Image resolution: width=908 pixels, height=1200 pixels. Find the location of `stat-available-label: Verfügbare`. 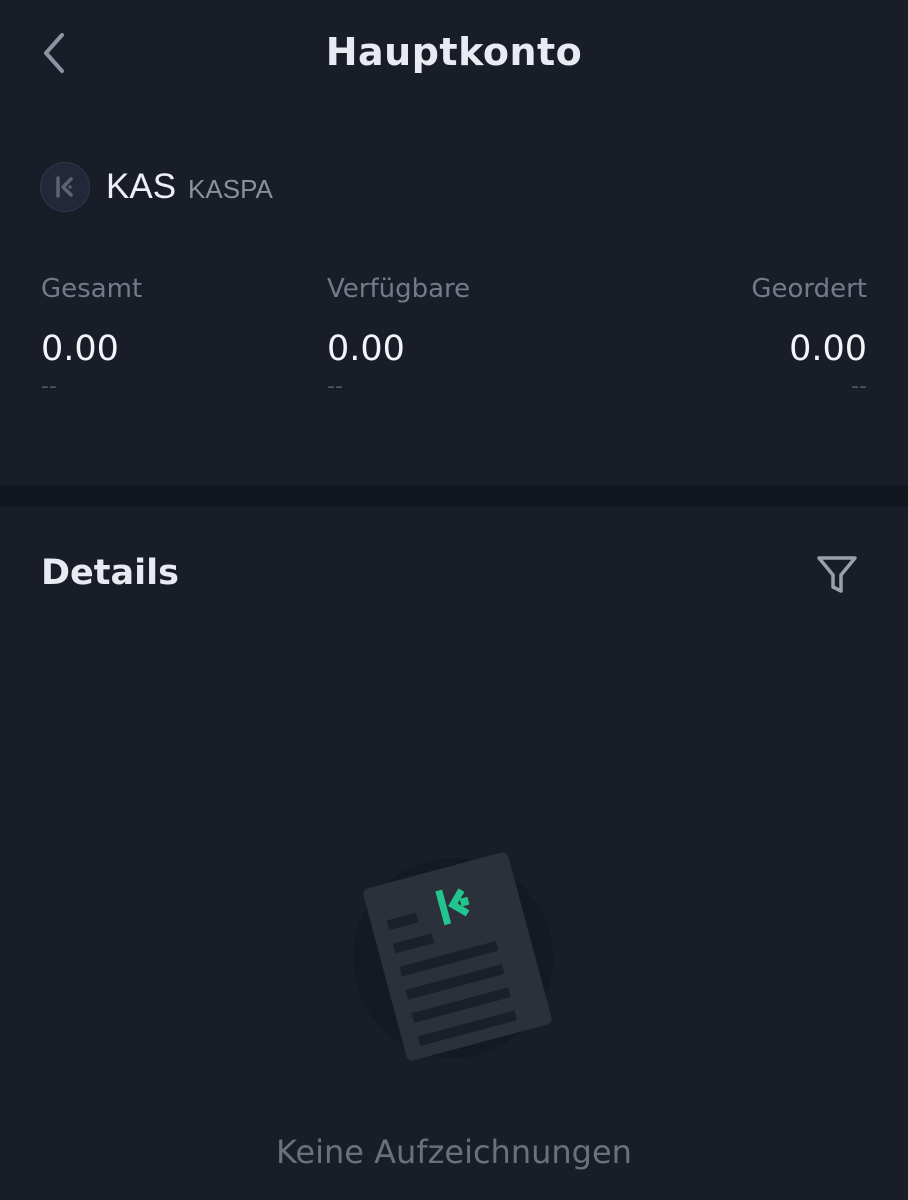

stat-available-label: Verfügbare is located at coordinates (399, 289).